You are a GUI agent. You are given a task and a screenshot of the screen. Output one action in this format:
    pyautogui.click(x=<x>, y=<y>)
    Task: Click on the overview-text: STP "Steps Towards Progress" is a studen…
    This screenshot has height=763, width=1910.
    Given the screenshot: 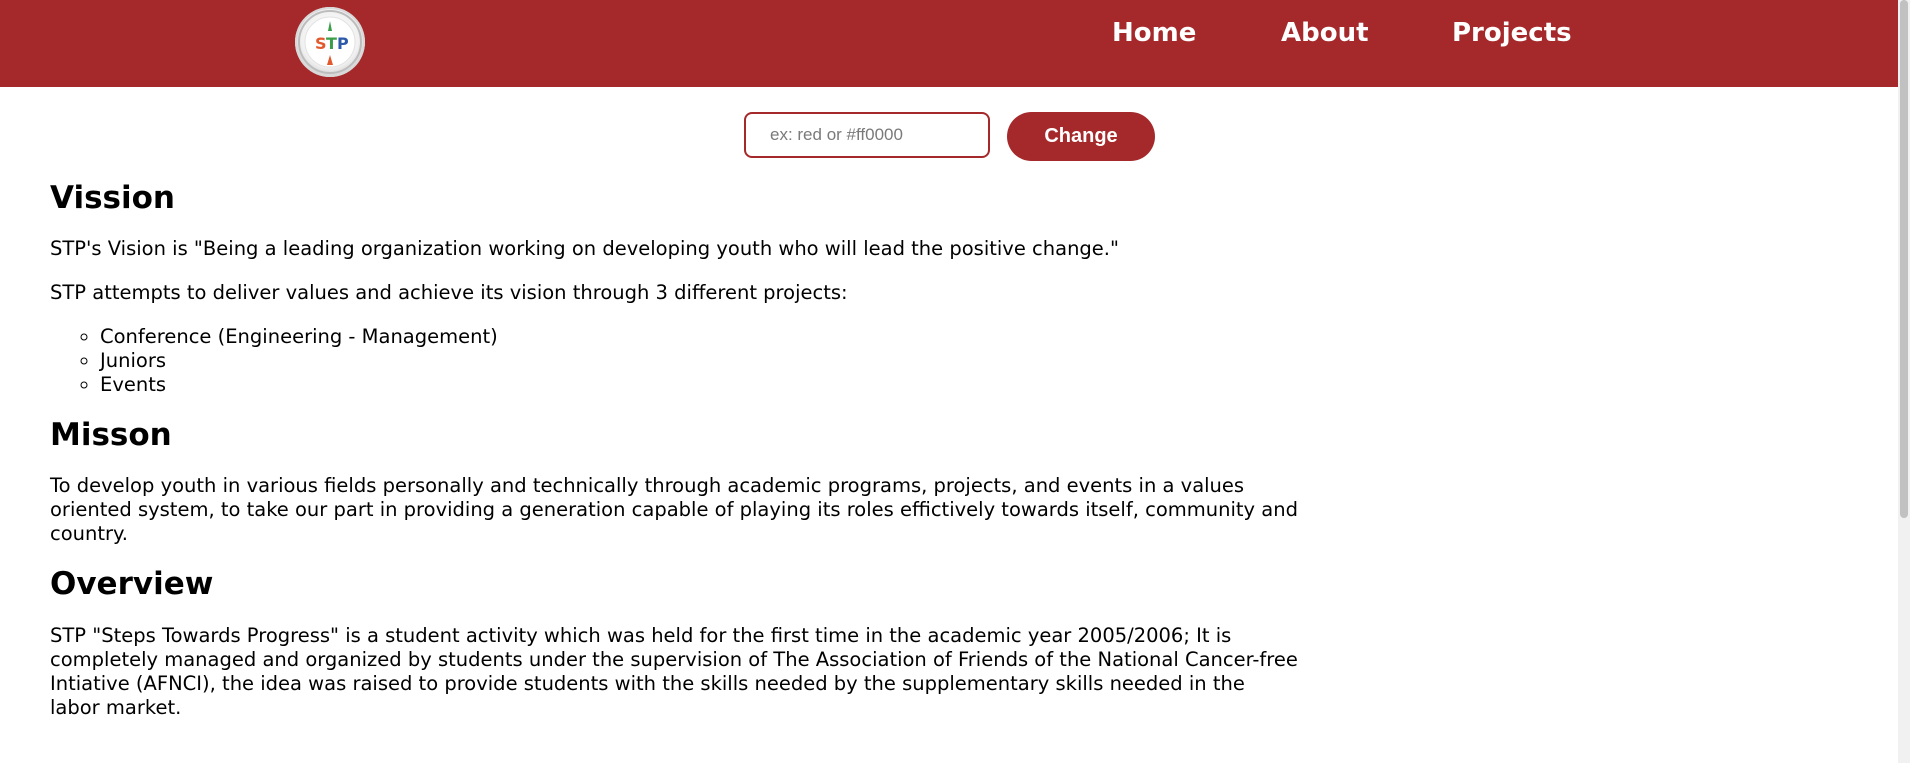 What is the action you would take?
    pyautogui.click(x=674, y=671)
    